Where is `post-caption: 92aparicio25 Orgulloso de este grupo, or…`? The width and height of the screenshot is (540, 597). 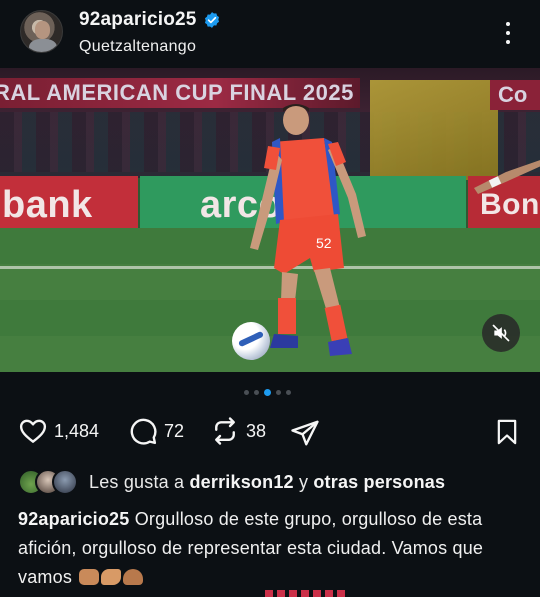
post-caption: 92aparicio25 Orgulloso de este grupo, or… is located at coordinates (268, 548).